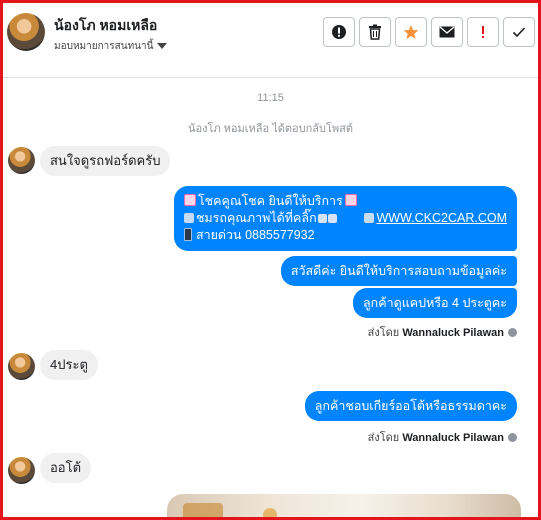 Image resolution: width=541 pixels, height=520 pixels. I want to click on mark-unread-button, so click(447, 32).